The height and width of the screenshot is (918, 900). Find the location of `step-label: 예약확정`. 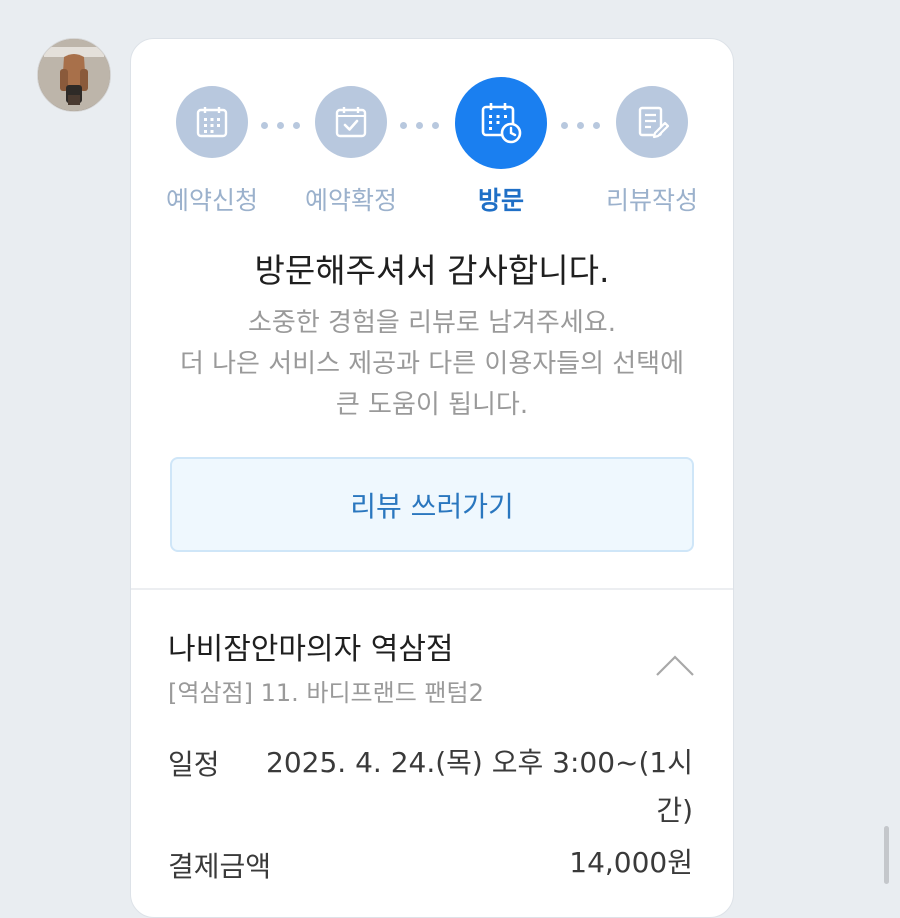

step-label: 예약확정 is located at coordinates (350, 200).